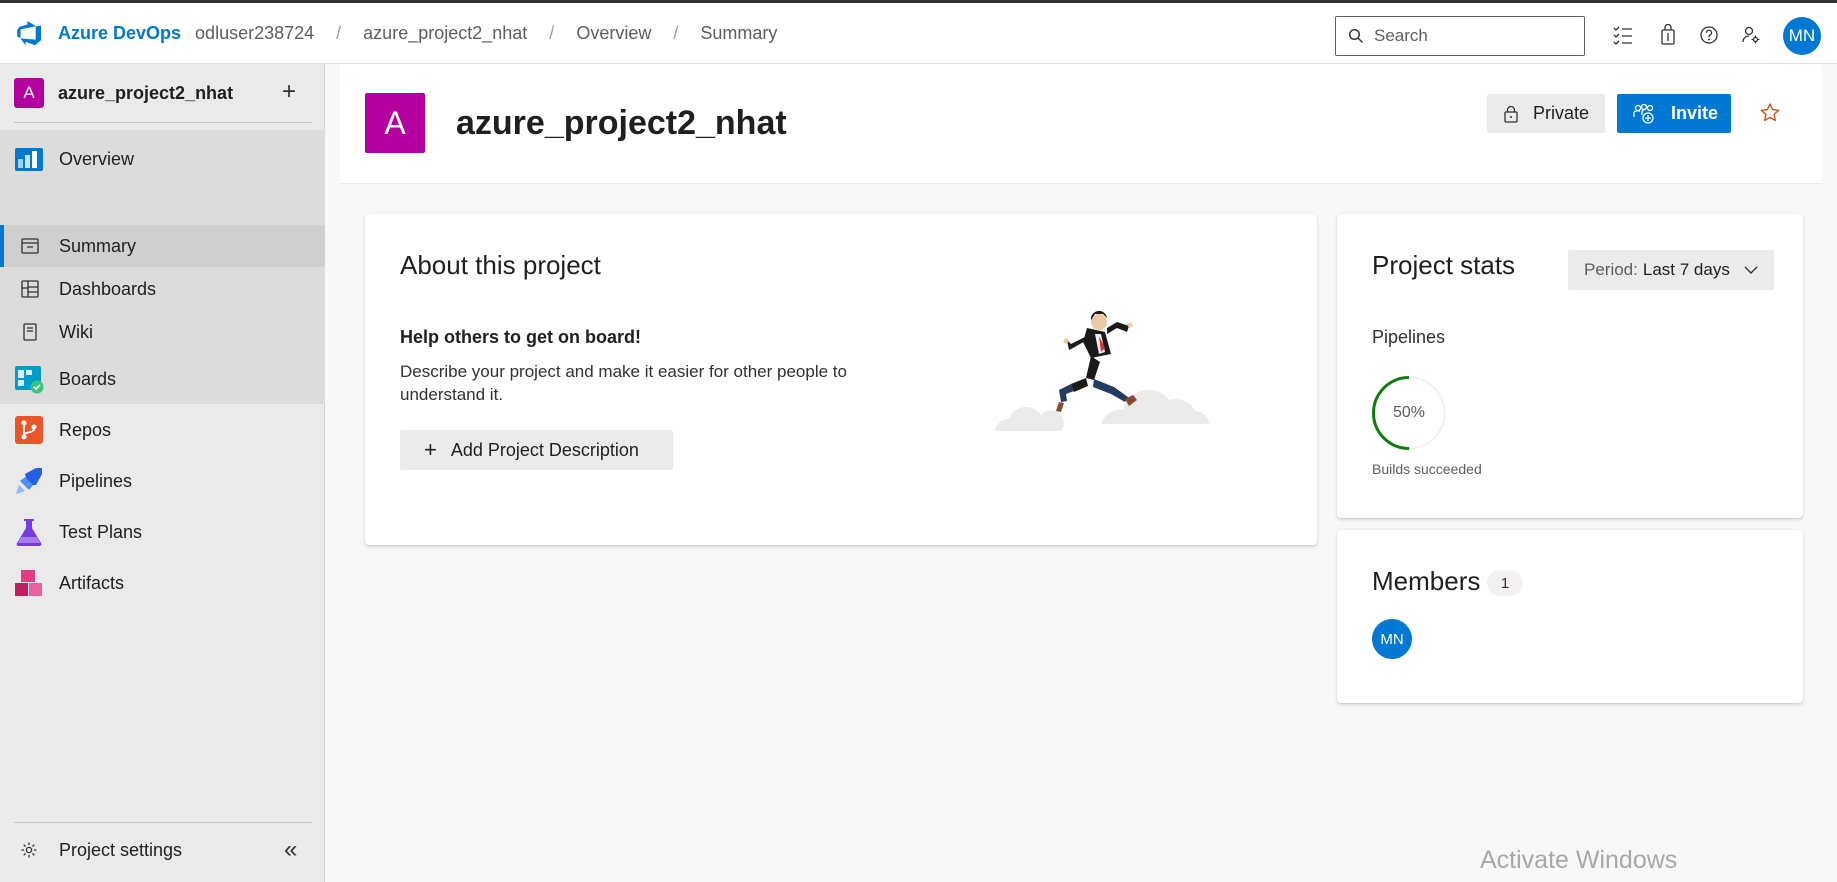  What do you see at coordinates (395, 123) in the screenshot?
I see `project-avatar-large: A` at bounding box center [395, 123].